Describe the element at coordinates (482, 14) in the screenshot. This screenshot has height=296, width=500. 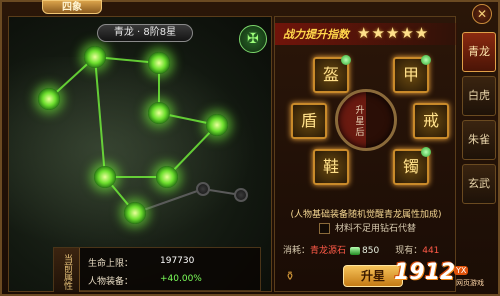
I see `close-button: ✕` at that location.